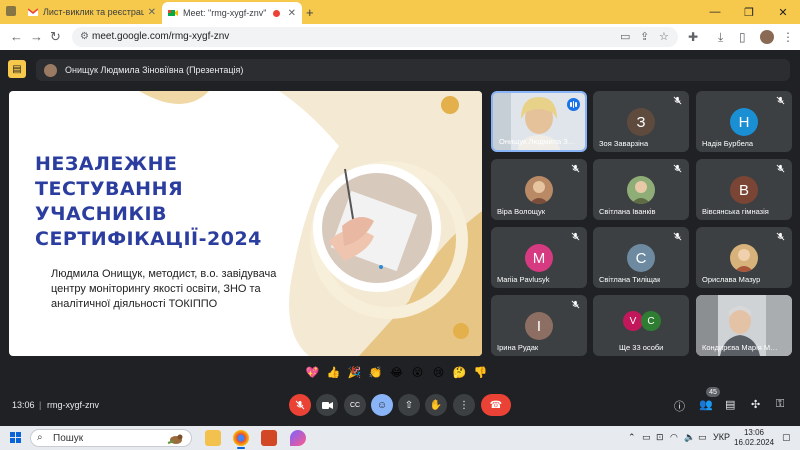  I want to click on participant-photo, so click(744, 258).